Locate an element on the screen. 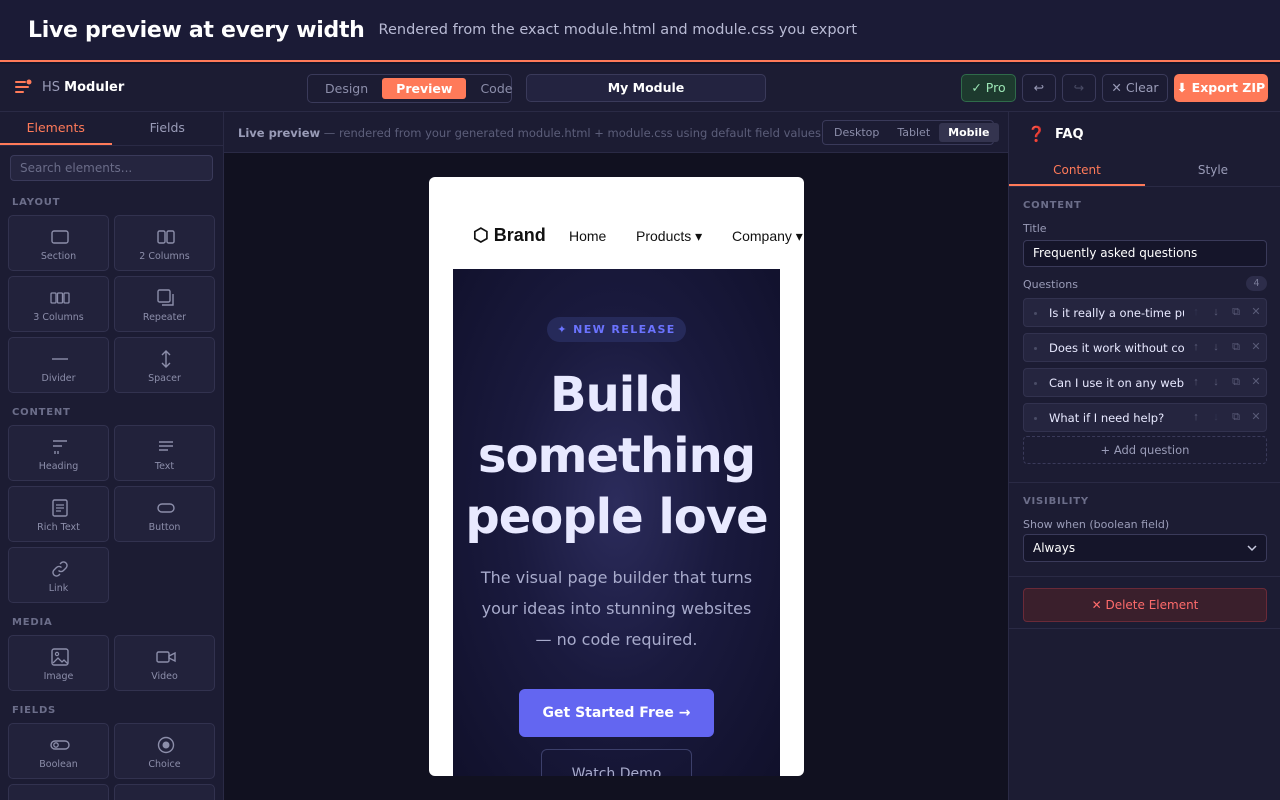 This screenshot has height=800, width=1280. tab-content: Content is located at coordinates (1077, 171).